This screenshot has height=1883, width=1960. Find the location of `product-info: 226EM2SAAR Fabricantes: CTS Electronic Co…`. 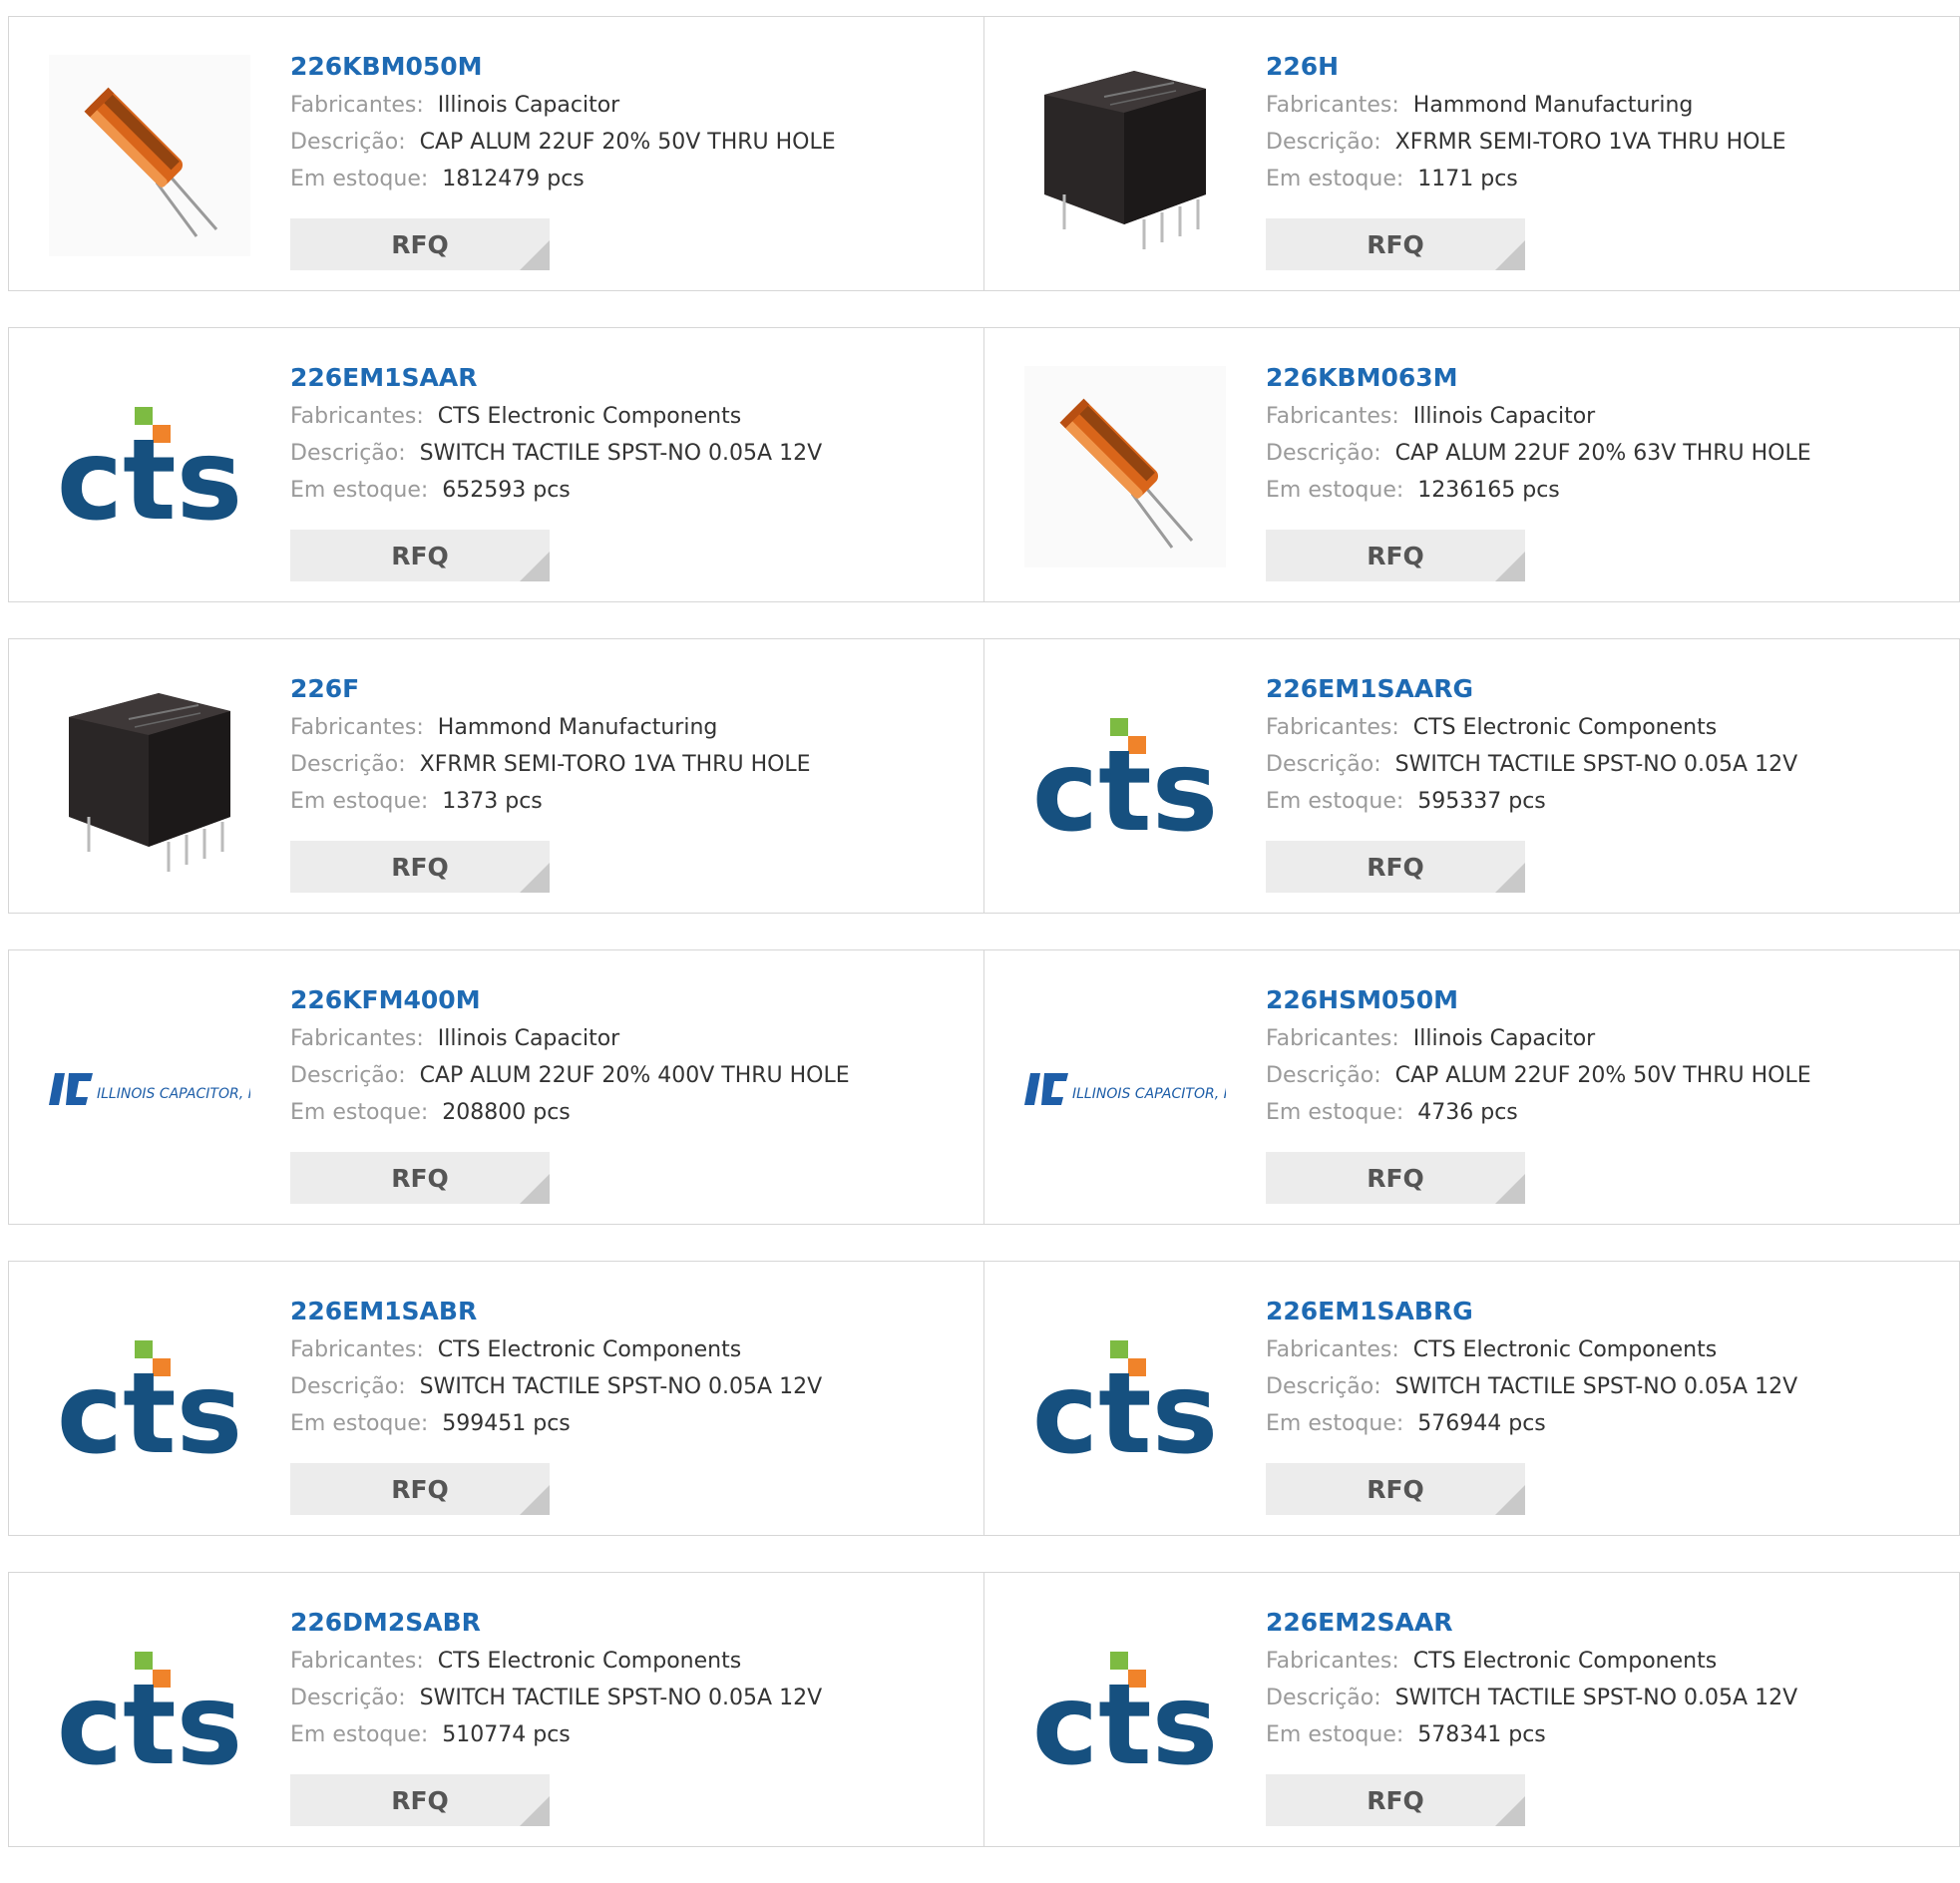

product-info: 226EM2SAAR Fabricantes: CTS Electronic Co… is located at coordinates (1532, 1678).